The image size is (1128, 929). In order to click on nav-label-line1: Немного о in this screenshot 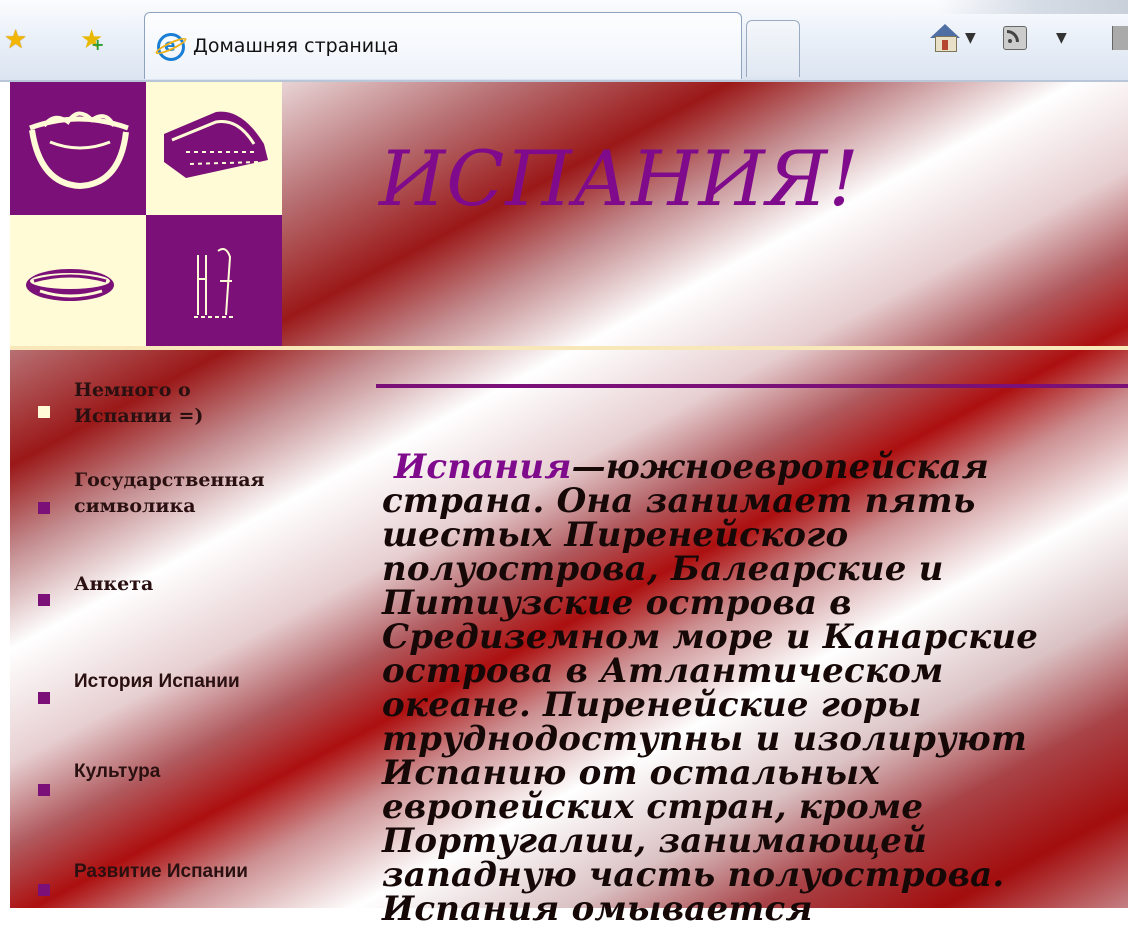, I will do `click(132, 390)`.